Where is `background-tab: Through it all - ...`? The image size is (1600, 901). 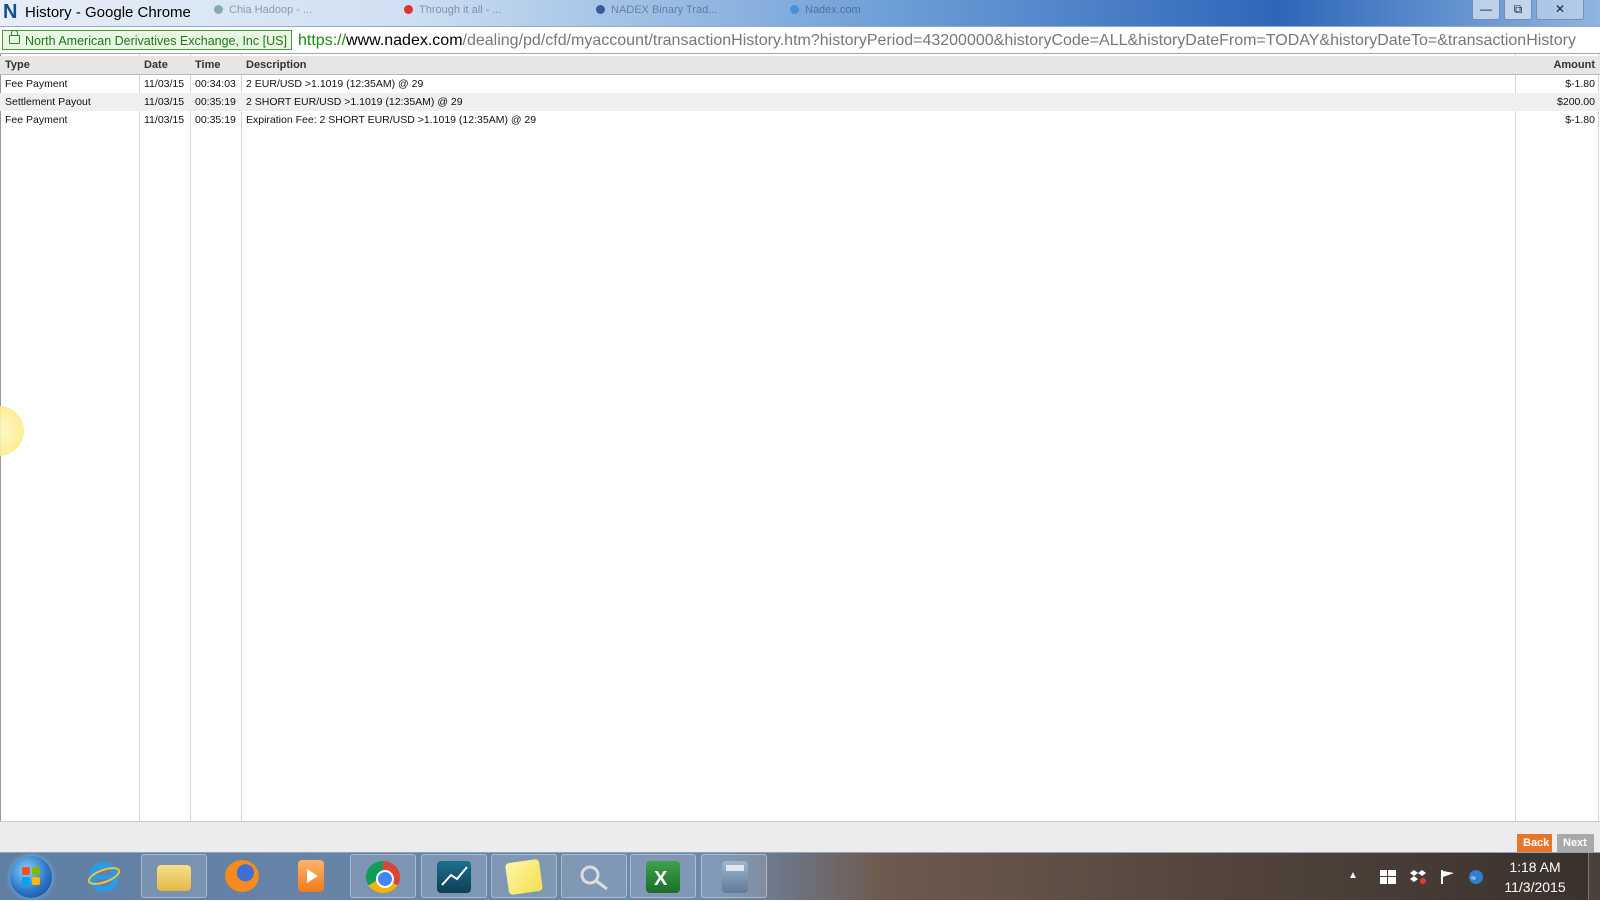
background-tab: Through it all - ... is located at coordinates (453, 13).